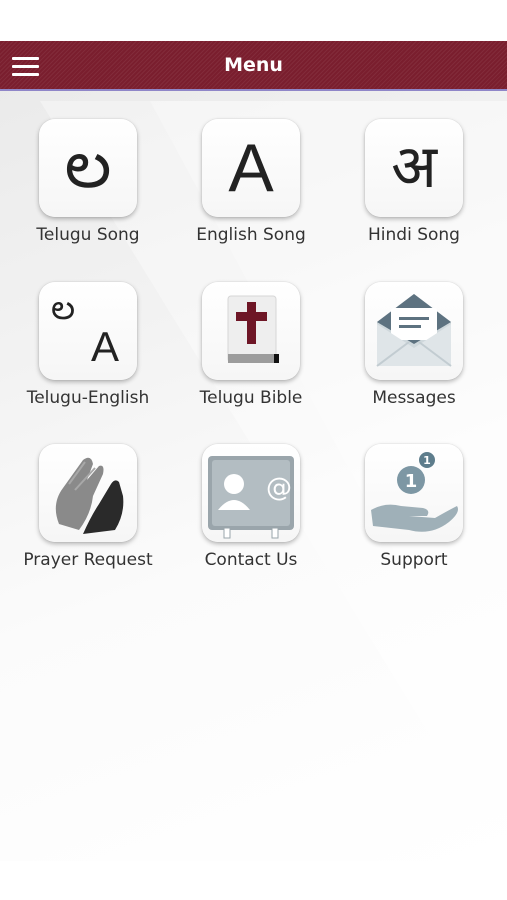 The width and height of the screenshot is (507, 900). I want to click on bible-icon, so click(251, 331).